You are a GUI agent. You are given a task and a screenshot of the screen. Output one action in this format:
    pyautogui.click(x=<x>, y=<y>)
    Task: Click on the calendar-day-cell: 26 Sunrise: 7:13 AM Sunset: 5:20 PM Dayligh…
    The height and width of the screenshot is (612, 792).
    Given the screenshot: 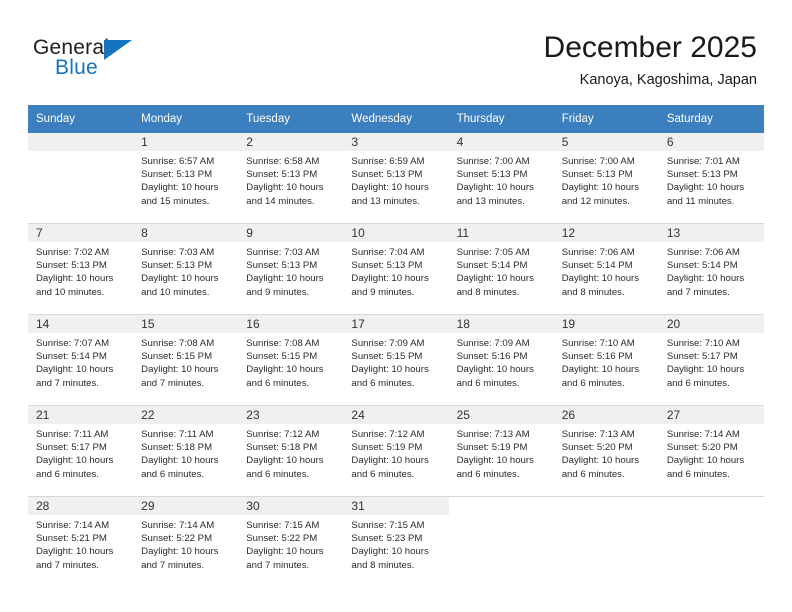 What is the action you would take?
    pyautogui.click(x=606, y=451)
    